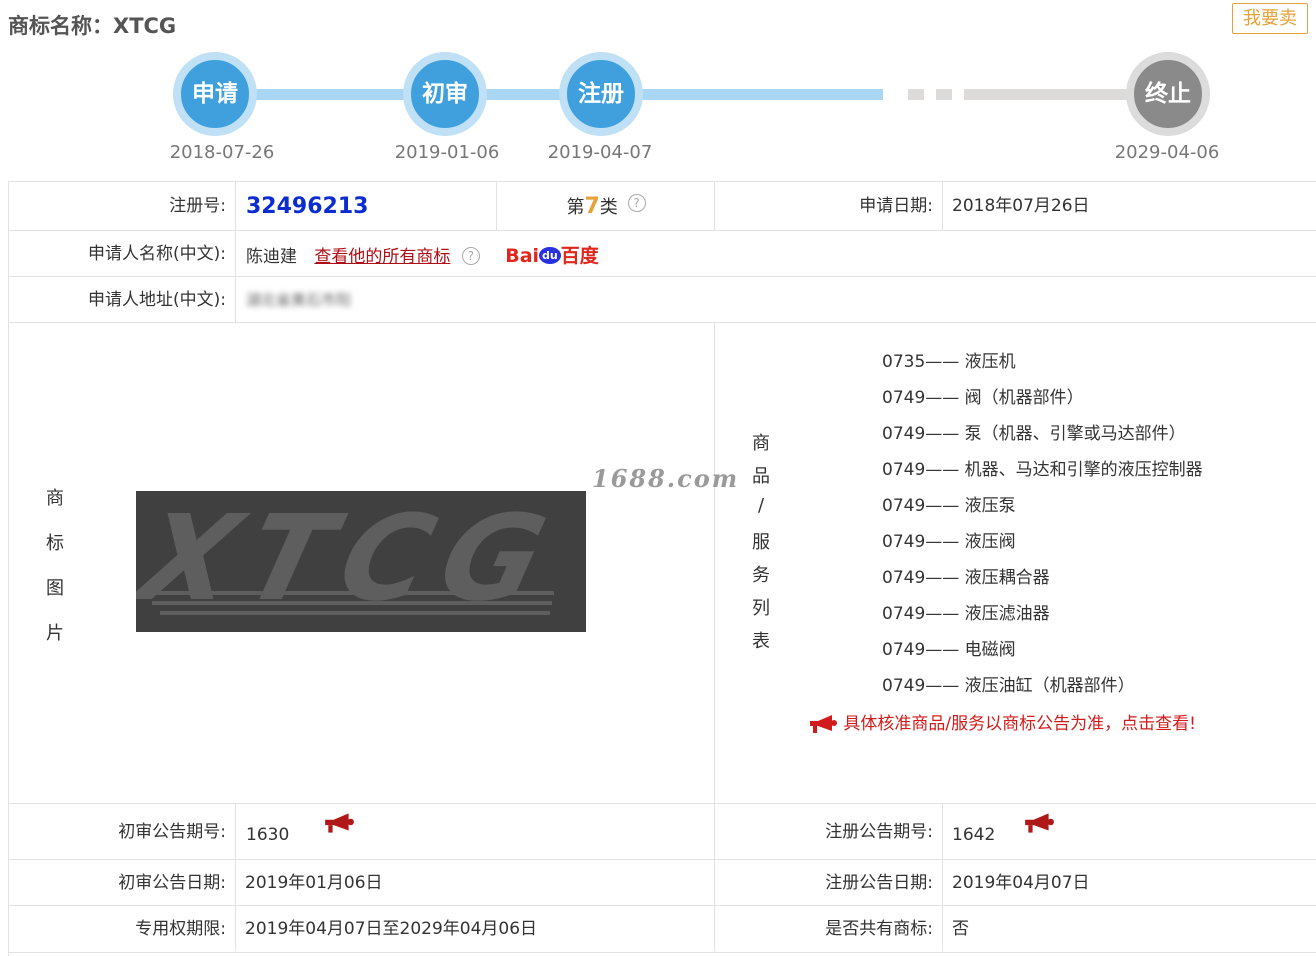 This screenshot has height=956, width=1316. I want to click on row-announcement-date: 初审公告日期: 2019年01月06日 注册公告日期: 2019年04月07日, so click(662, 882).